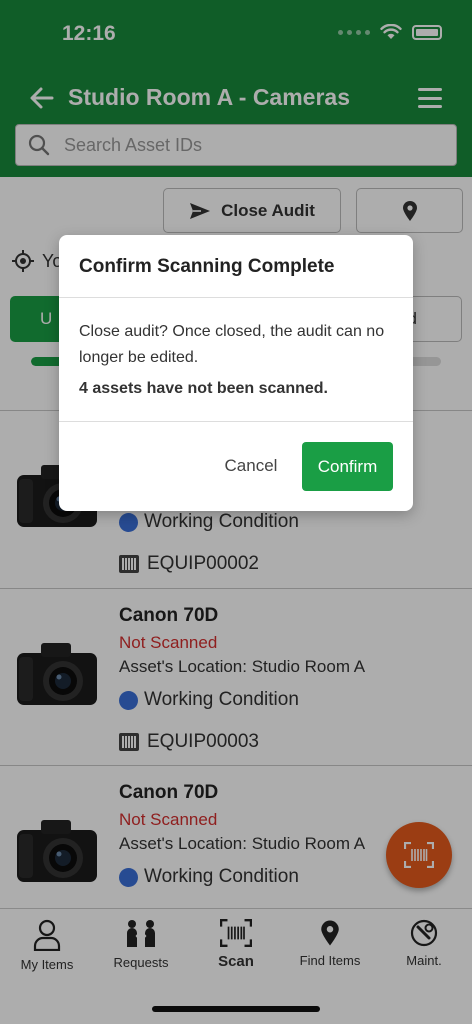  I want to click on cancel-button: Cancel, so click(251, 466).